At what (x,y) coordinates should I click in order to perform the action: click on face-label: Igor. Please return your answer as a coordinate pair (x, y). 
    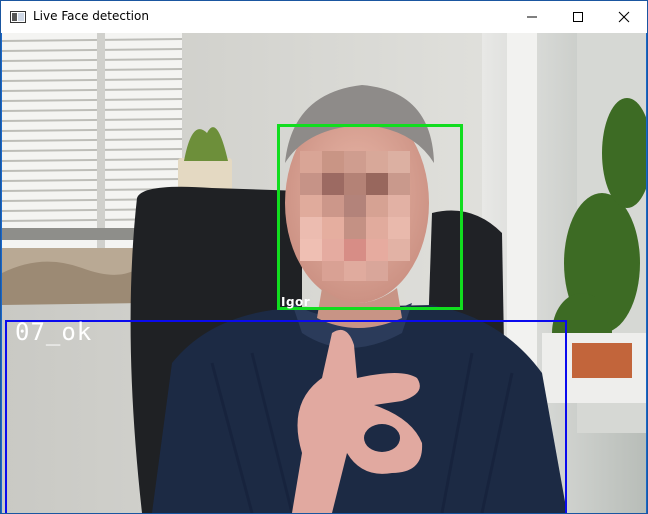
    Looking at the image, I should click on (296, 302).